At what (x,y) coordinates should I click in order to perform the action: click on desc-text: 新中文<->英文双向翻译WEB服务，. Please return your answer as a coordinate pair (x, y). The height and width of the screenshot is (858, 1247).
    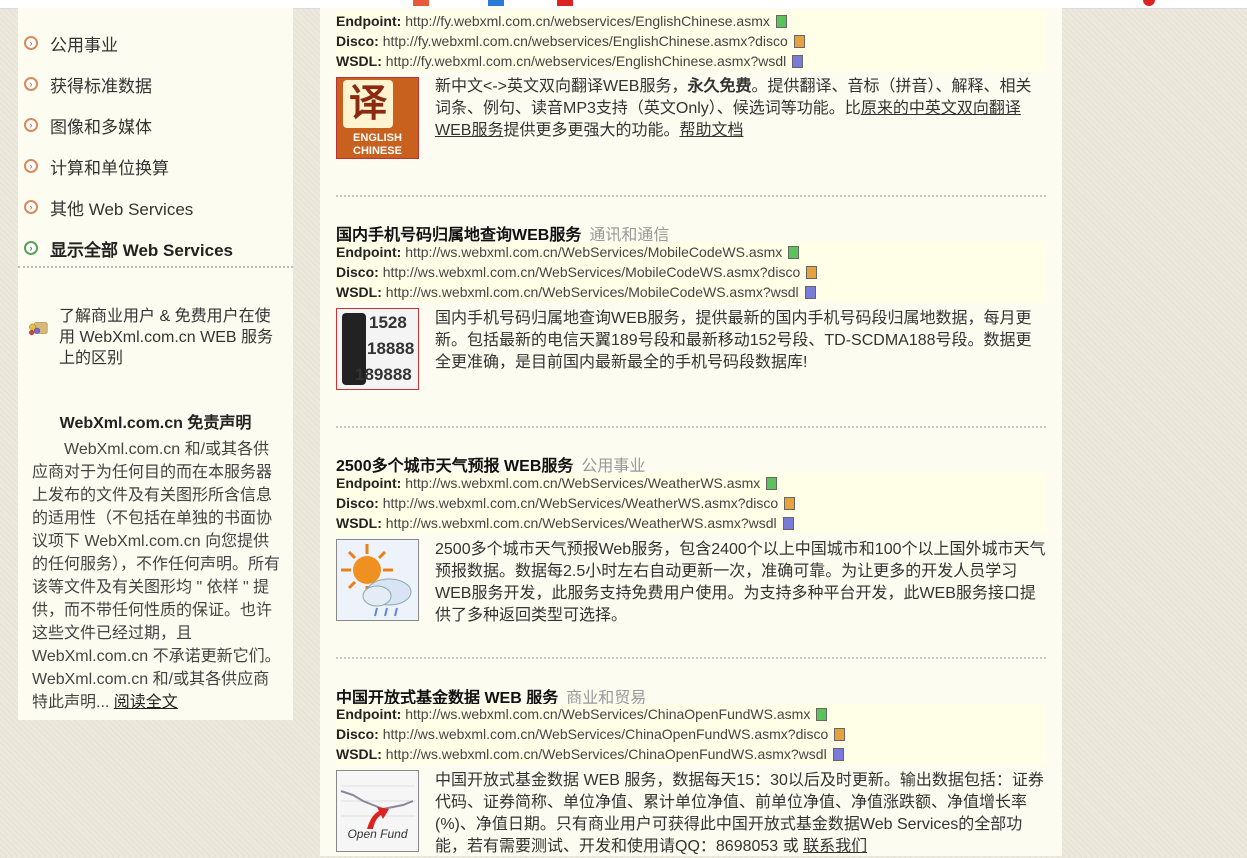
    Looking at the image, I should click on (561, 86).